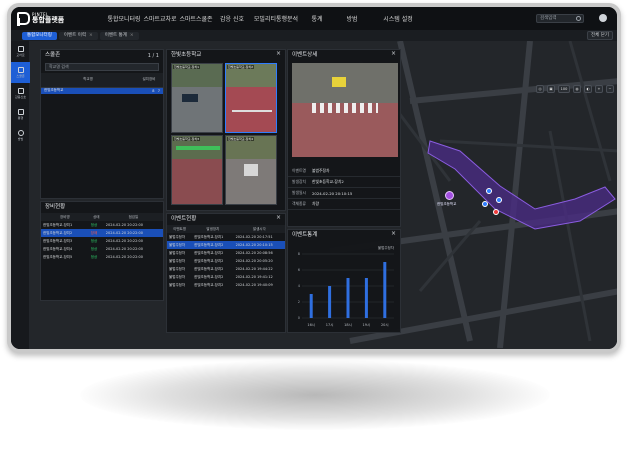  Describe the element at coordinates (226, 245) in the screenshot. I see `table-row: 불법주정차 한빛초등학교-장치2 2024-02-20 20:10:15` at that location.